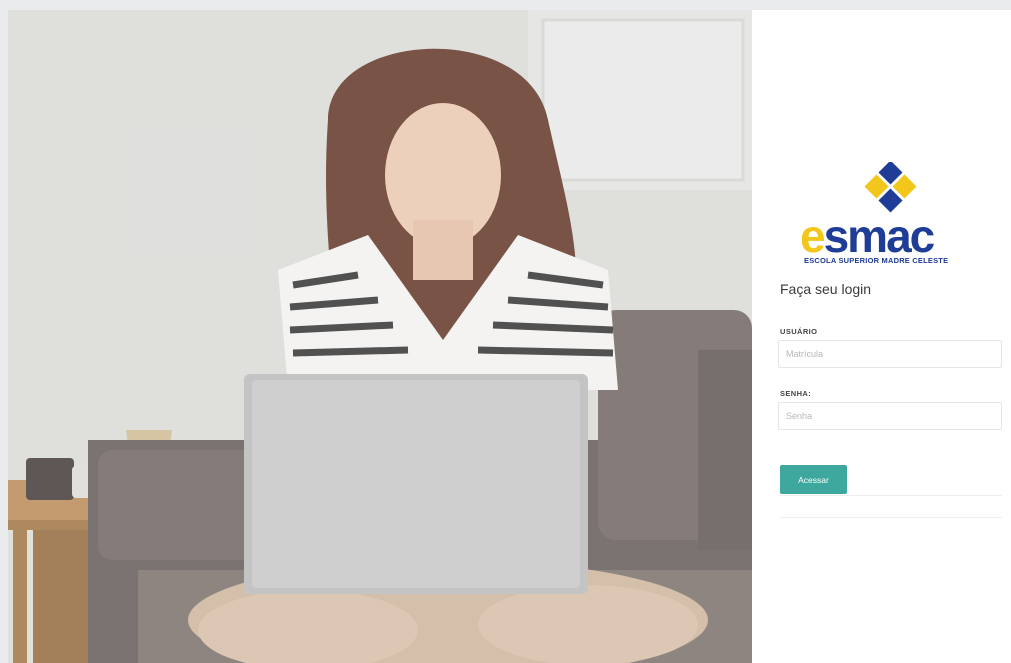 The image size is (1011, 663). Describe the element at coordinates (890, 354) in the screenshot. I see `user-input` at that location.